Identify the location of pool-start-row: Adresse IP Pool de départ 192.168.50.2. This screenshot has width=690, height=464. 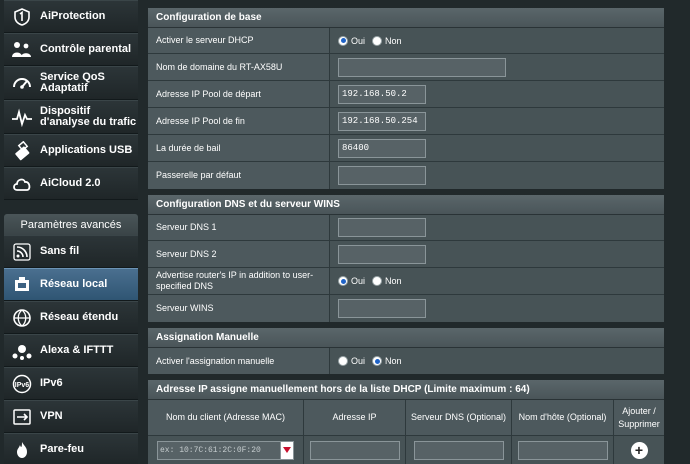
(406, 94).